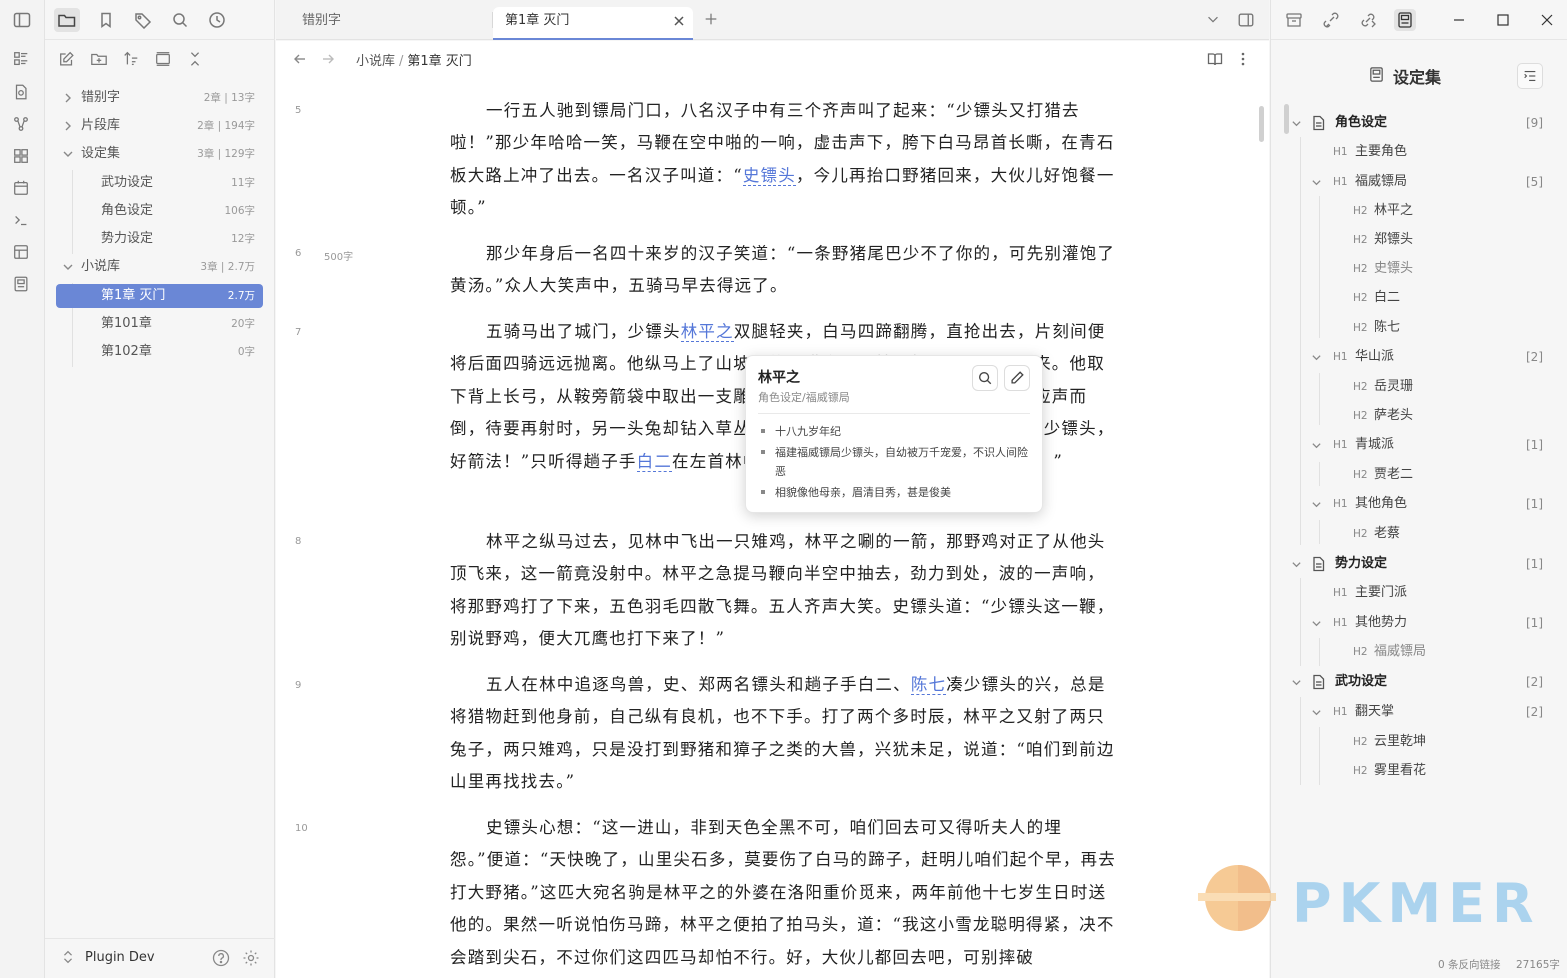  I want to click on file-count: 2.7万, so click(241, 296).